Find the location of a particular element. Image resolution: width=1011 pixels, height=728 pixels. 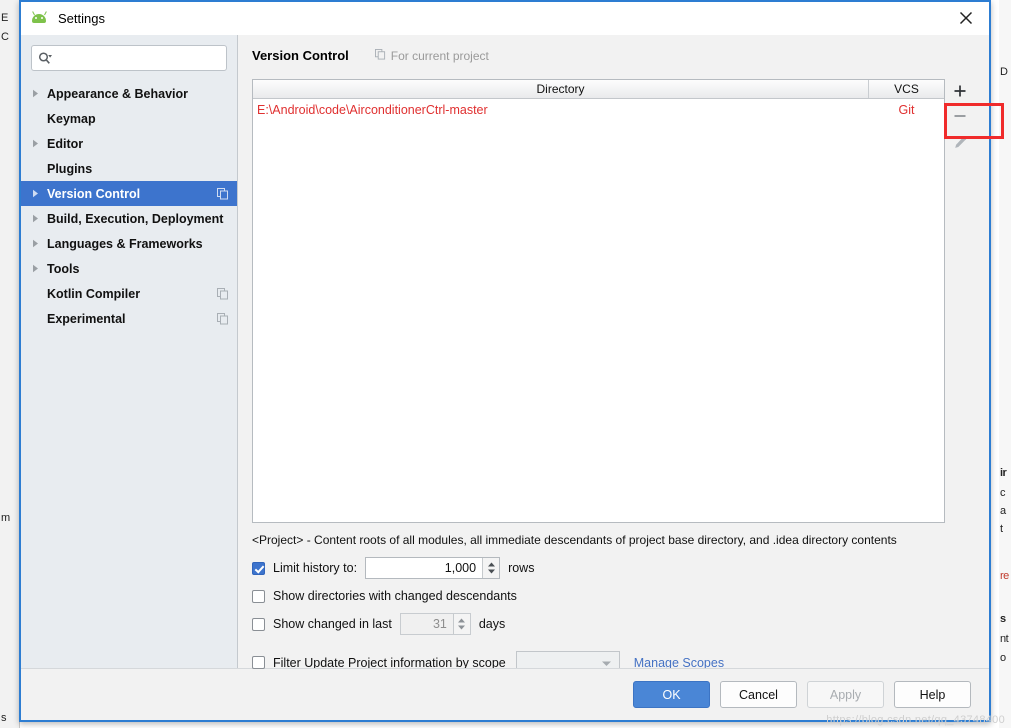

remove-directory-button is located at coordinates (960, 116).